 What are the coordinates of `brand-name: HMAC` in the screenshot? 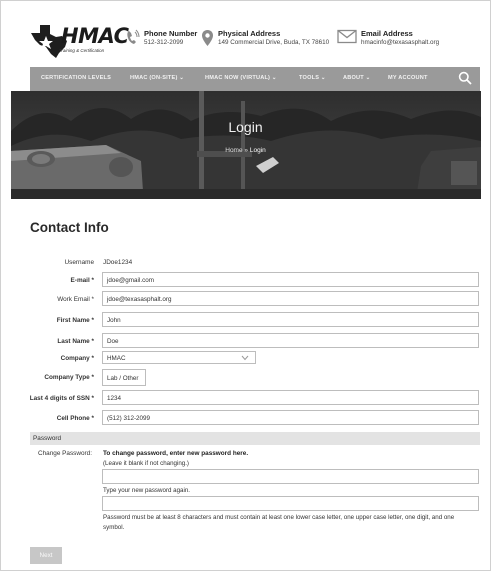 It's located at (95, 36).